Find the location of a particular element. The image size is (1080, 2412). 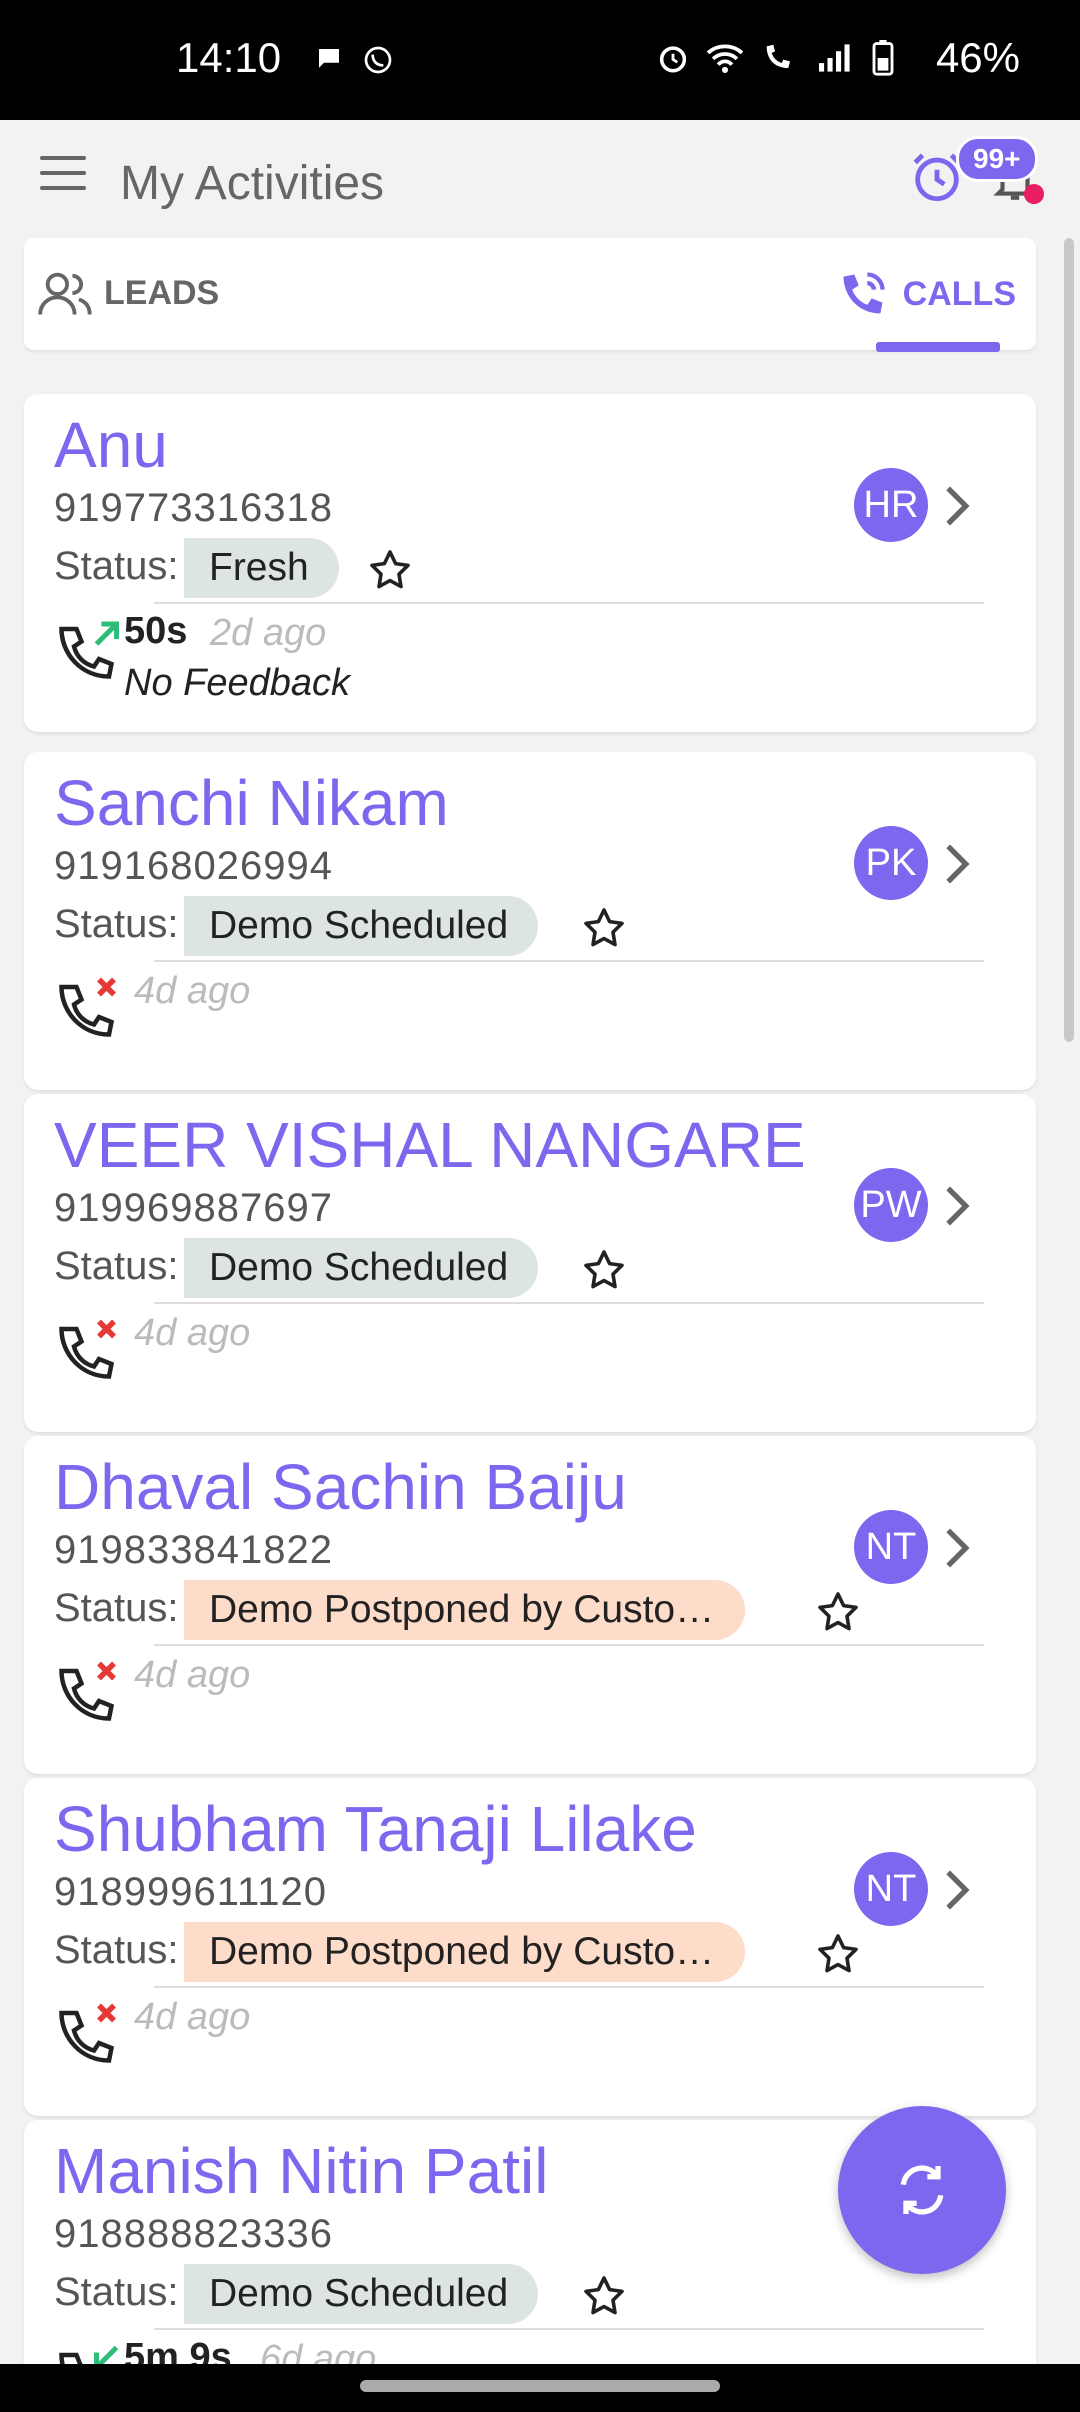

battery-icon is located at coordinates (883, 58).